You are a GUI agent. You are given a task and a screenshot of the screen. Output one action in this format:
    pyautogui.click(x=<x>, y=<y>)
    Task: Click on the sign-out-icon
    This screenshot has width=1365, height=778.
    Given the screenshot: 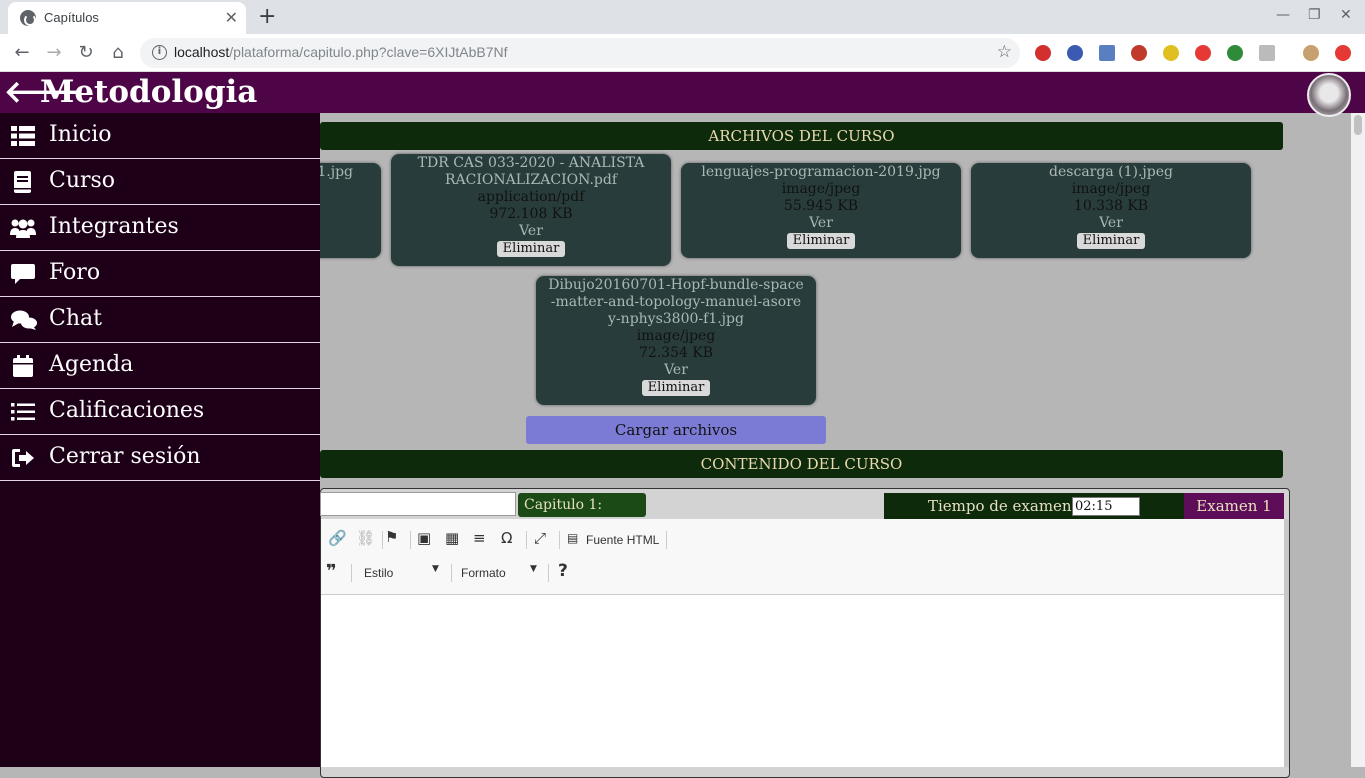 What is the action you would take?
    pyautogui.click(x=23, y=458)
    